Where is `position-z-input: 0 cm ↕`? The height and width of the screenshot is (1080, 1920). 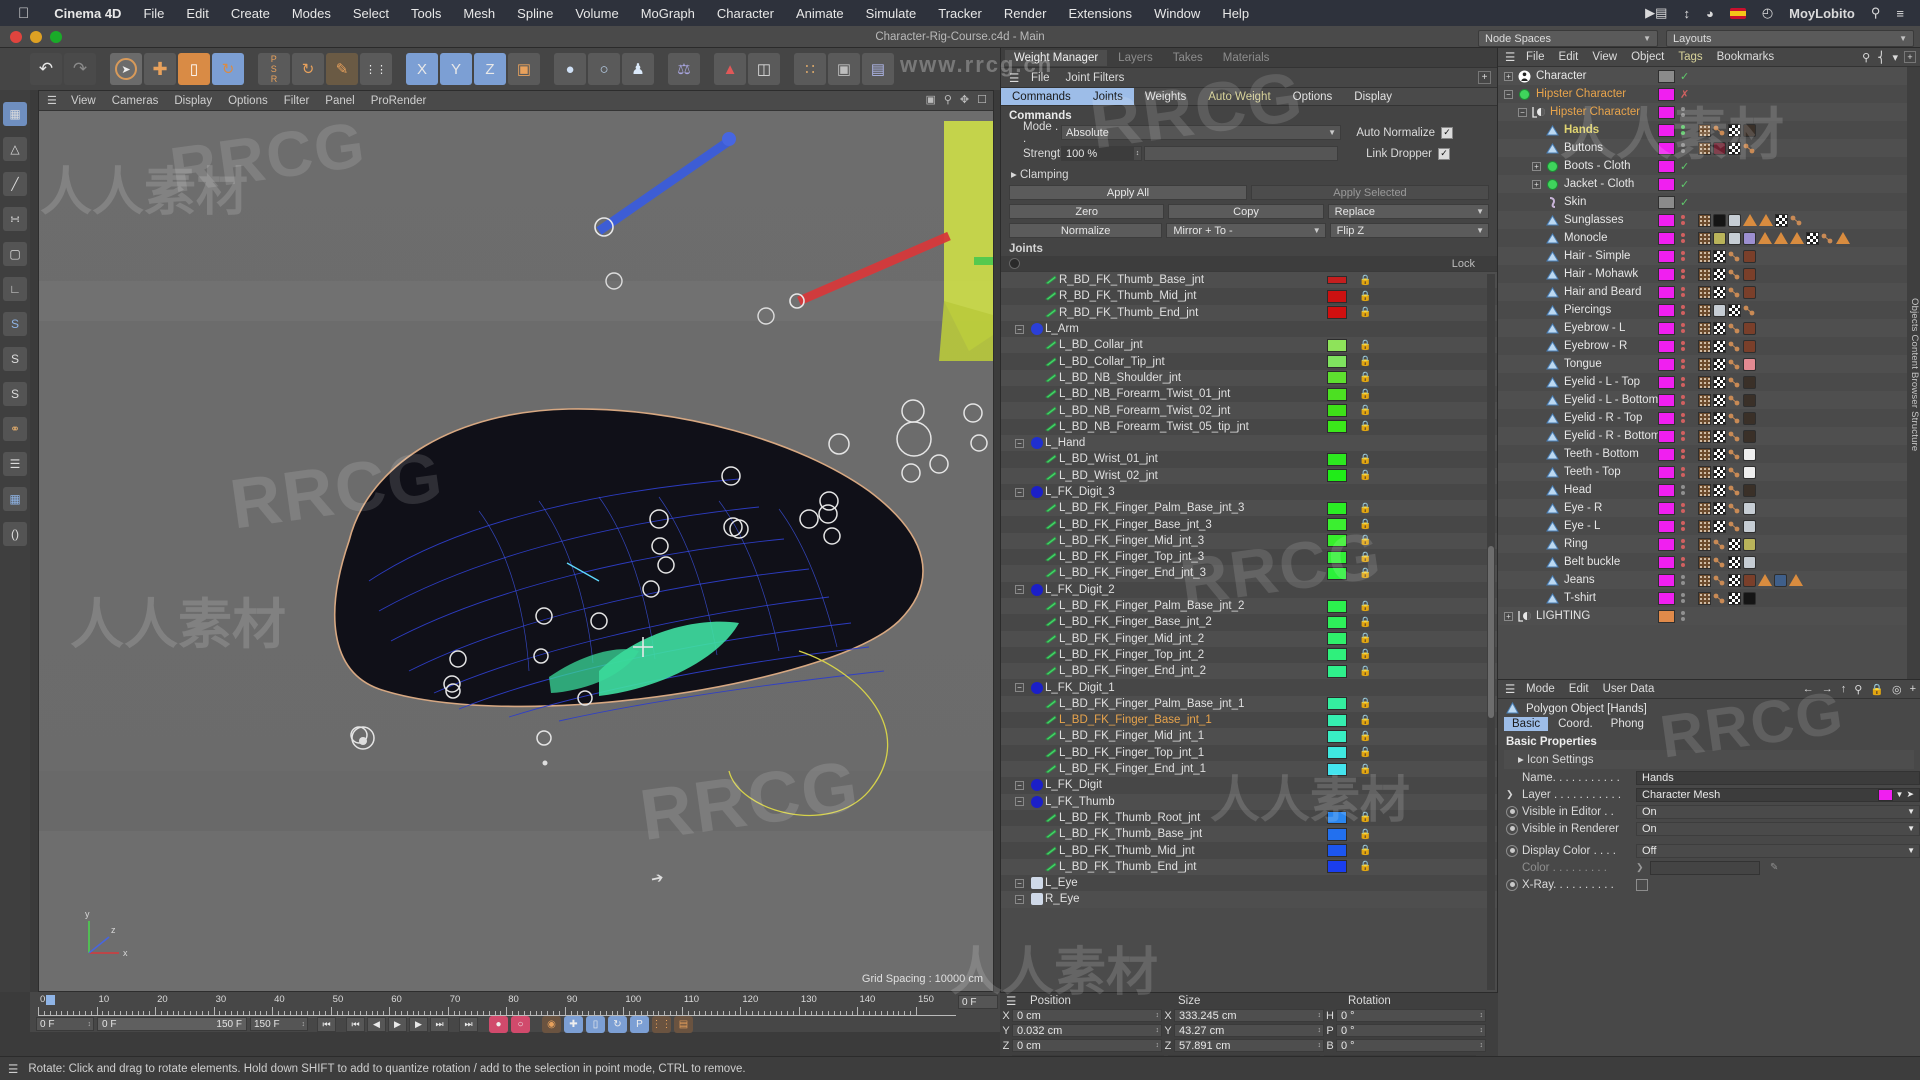
position-z-input: 0 cm ↕ is located at coordinates (1087, 1045).